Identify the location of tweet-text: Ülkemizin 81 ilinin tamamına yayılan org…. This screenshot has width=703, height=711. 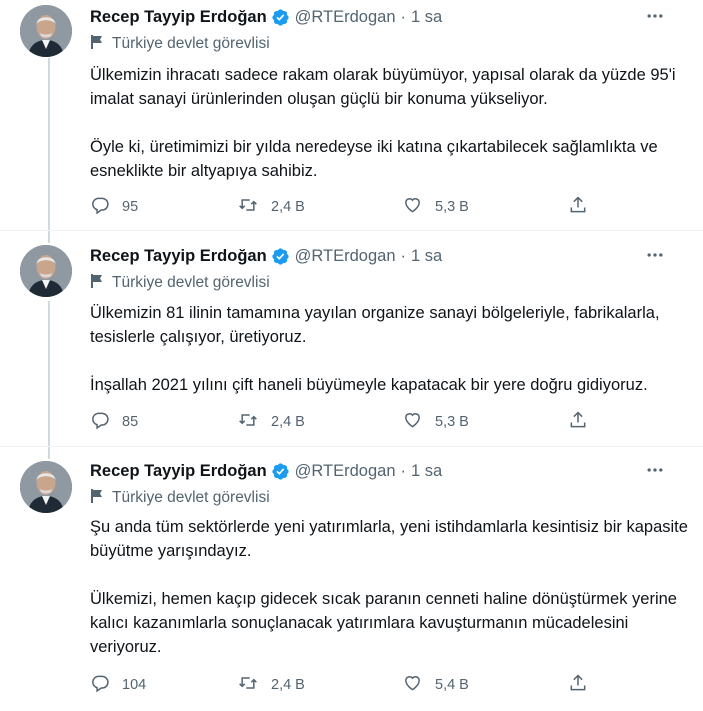
(390, 349).